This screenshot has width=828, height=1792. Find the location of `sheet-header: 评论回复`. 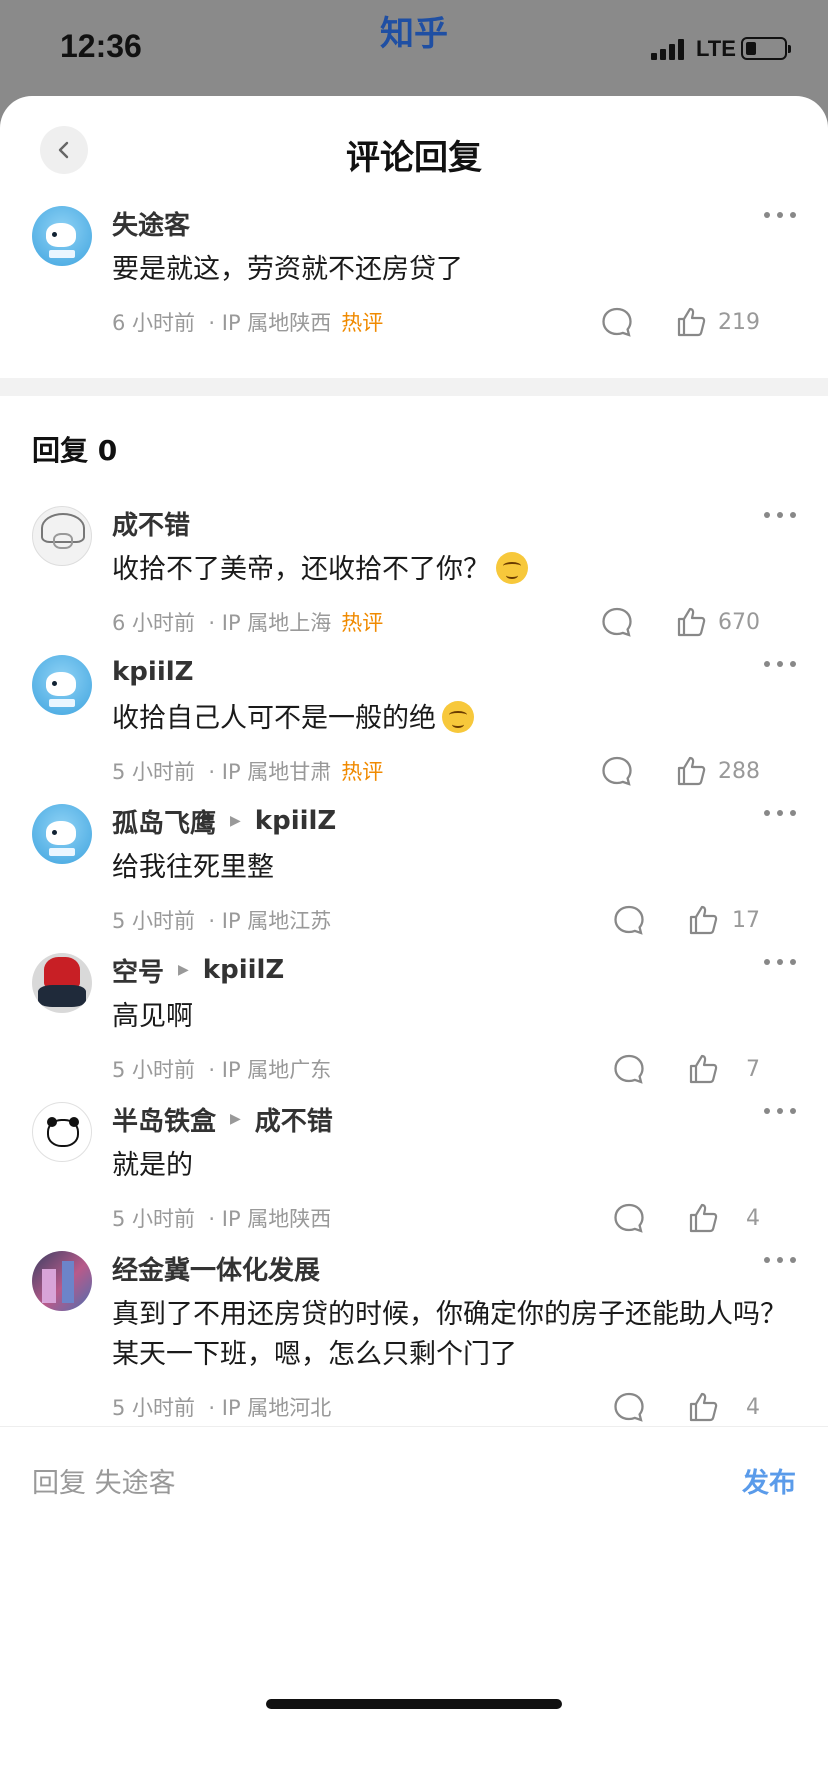

sheet-header: 评论回复 is located at coordinates (414, 151).